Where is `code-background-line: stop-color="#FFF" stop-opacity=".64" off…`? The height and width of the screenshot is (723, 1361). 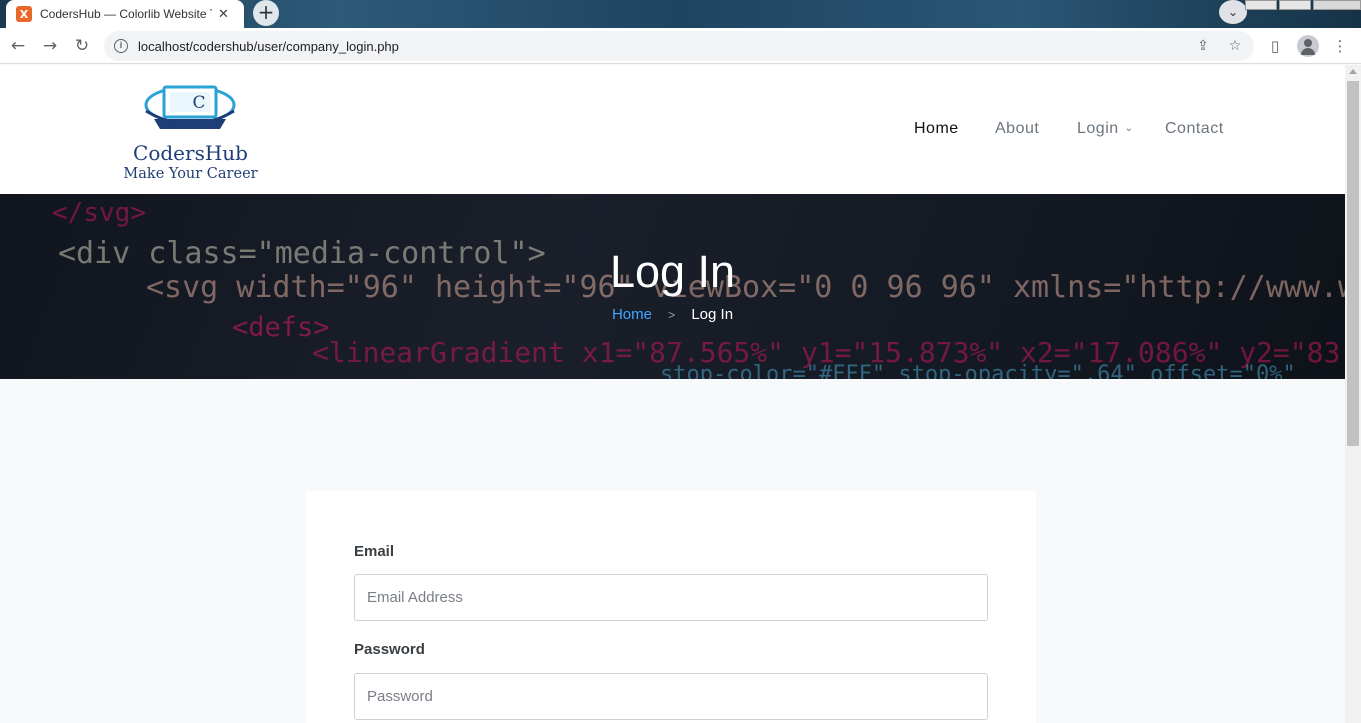 code-background-line: stop-color="#FFF" stop-opacity=".64" off… is located at coordinates (978, 370).